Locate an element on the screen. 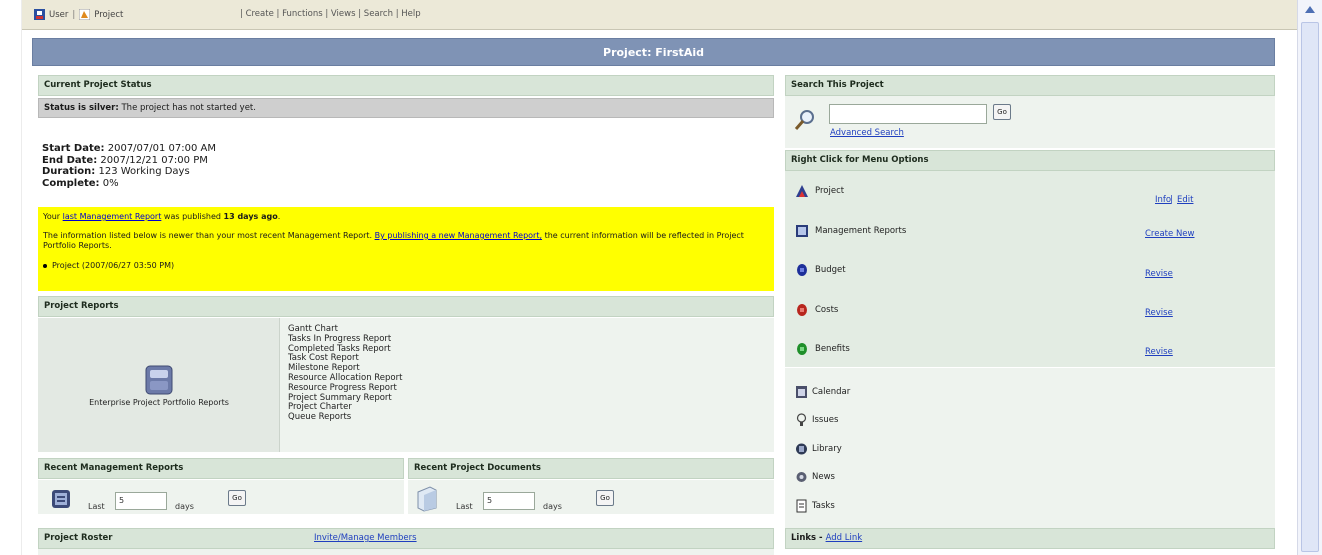  end-date-label: End Date: is located at coordinates (70, 160).